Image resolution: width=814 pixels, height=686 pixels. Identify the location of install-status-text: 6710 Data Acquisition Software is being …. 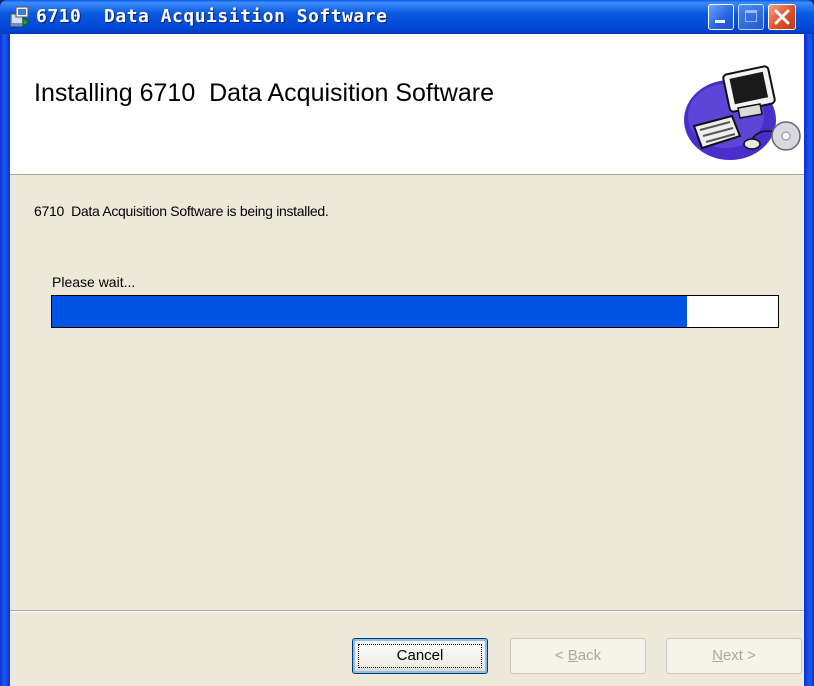
(181, 211).